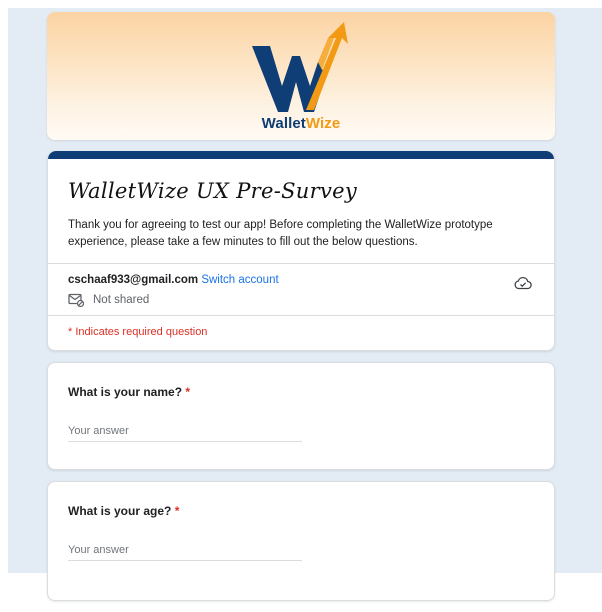 The image size is (602, 612). I want to click on sharing-status: Not shared, so click(301, 300).